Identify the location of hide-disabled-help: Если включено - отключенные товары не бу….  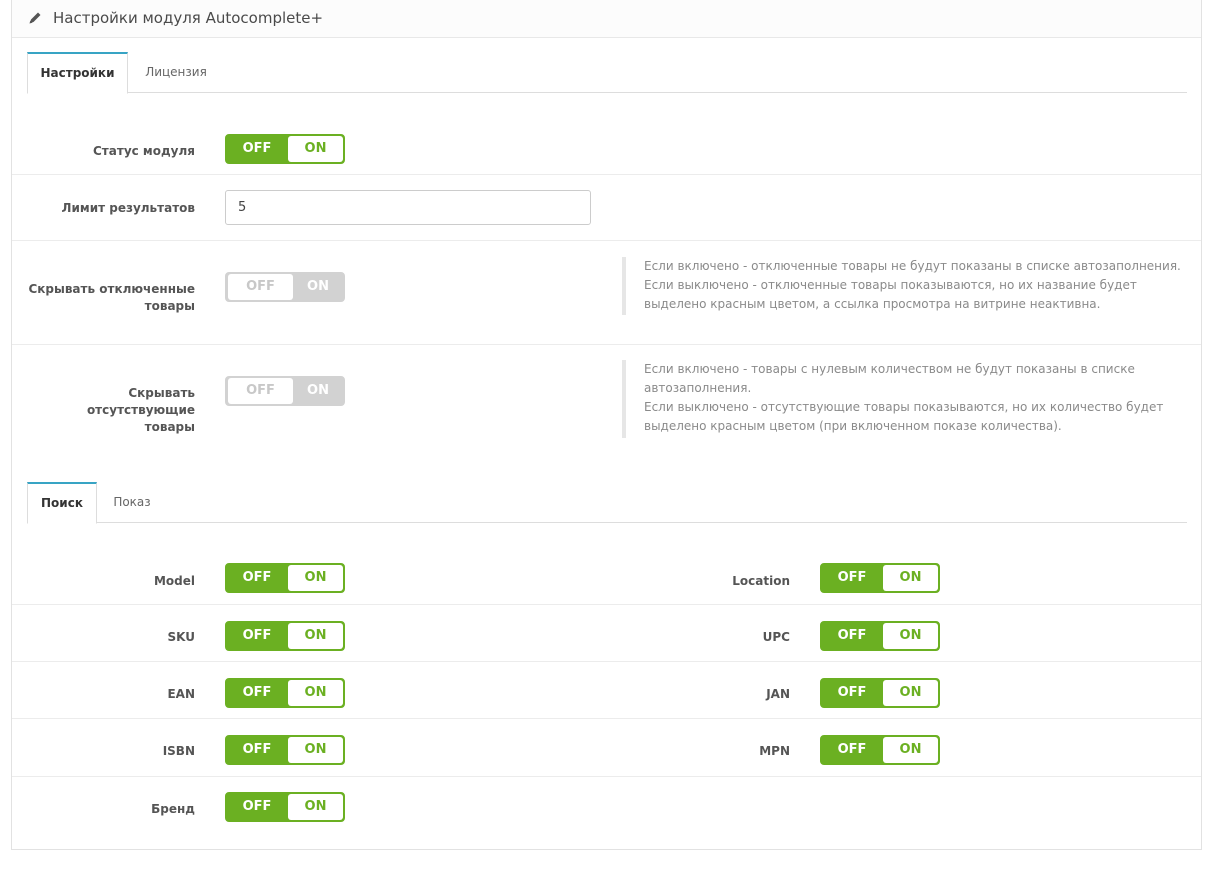
(901, 286).